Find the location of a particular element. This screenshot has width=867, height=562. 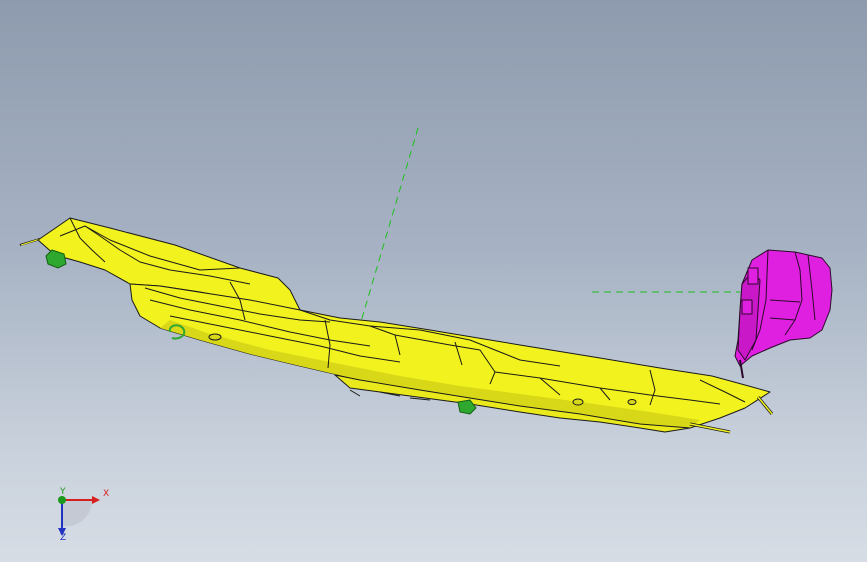

triad-background-shade is located at coordinates (77, 513).